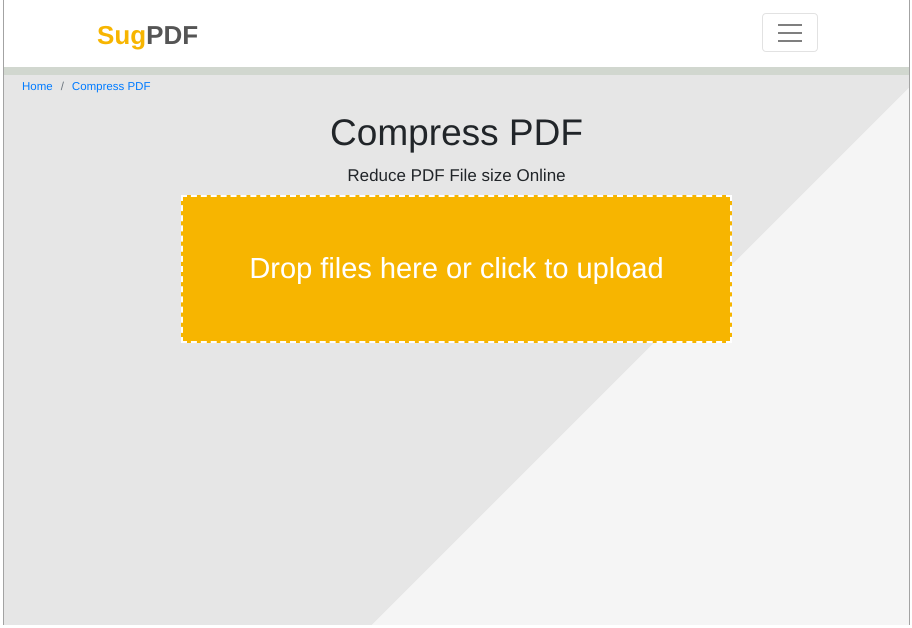 The height and width of the screenshot is (628, 912). I want to click on menu-button, so click(790, 32).